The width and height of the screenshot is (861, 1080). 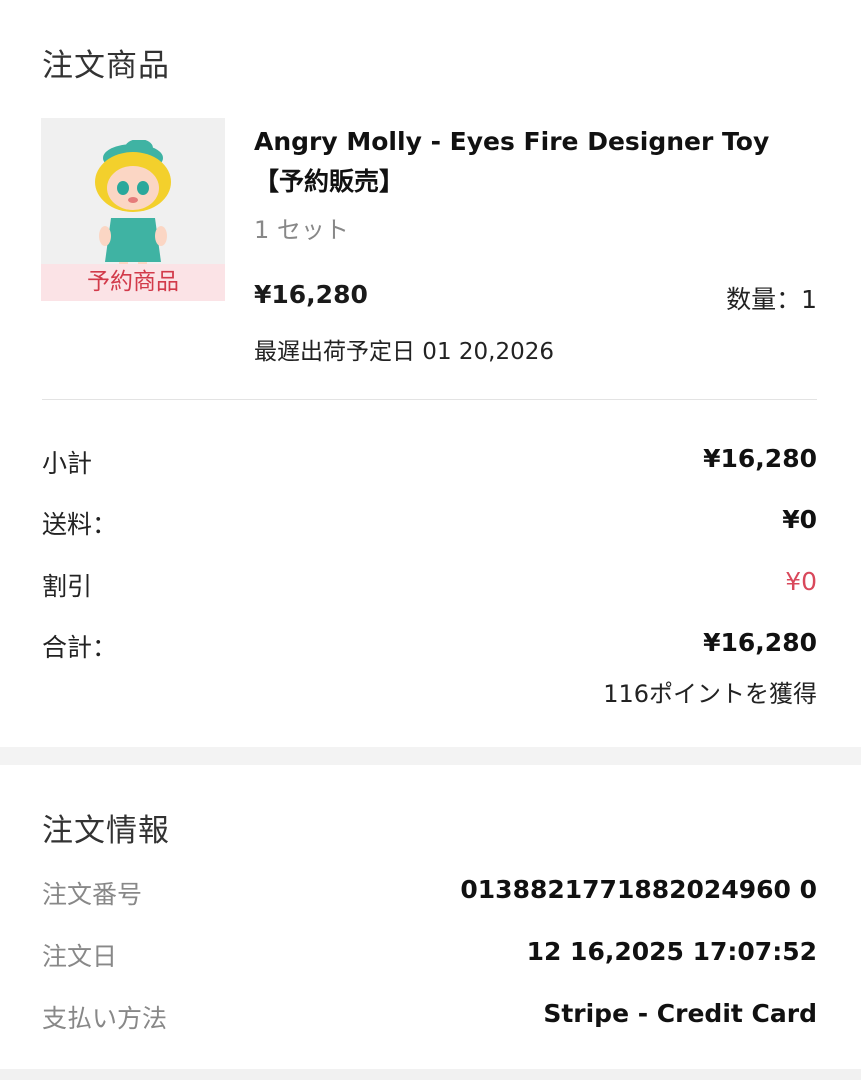 What do you see at coordinates (106, 831) in the screenshot?
I see `order-info-title: 注文情報` at bounding box center [106, 831].